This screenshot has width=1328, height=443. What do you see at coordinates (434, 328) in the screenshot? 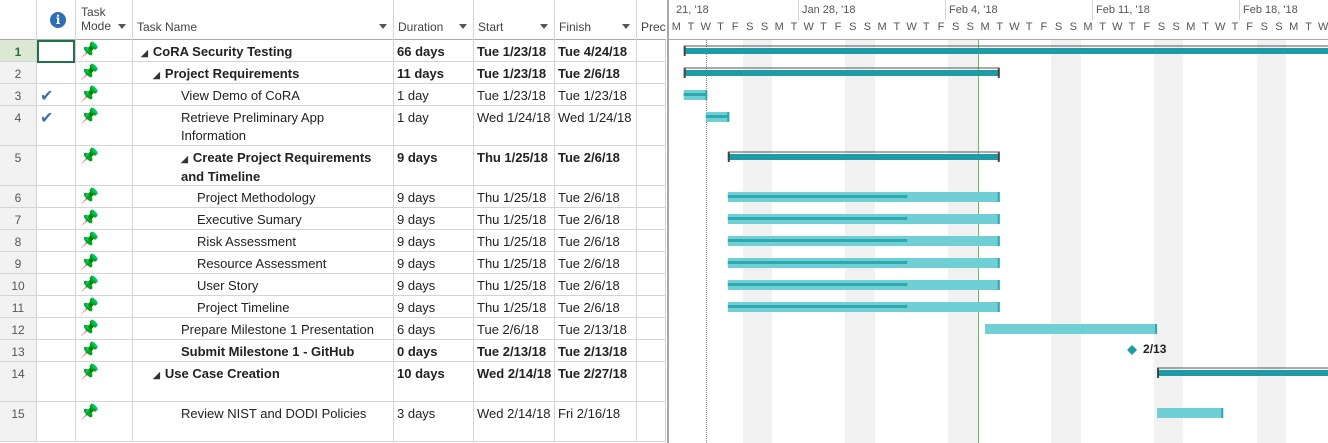
I see `duration-cell: 6 days` at bounding box center [434, 328].